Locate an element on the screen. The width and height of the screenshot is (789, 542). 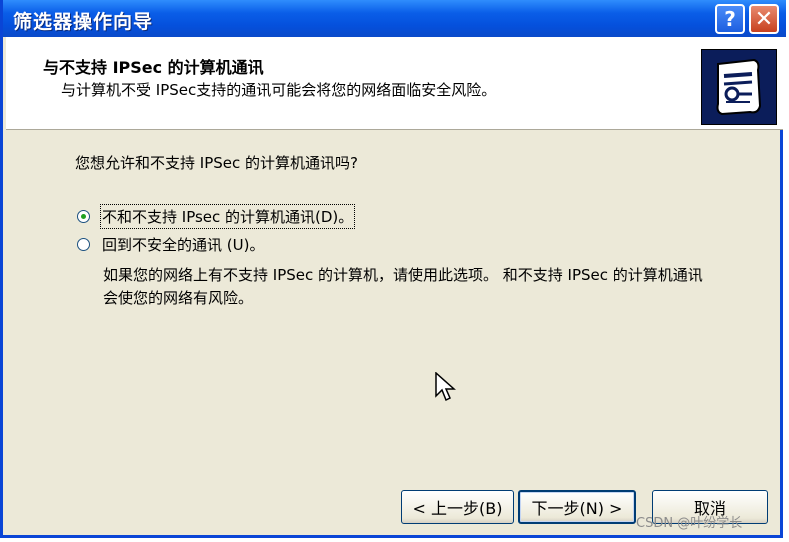
next-button: 下一步(N) > is located at coordinates (577, 507).